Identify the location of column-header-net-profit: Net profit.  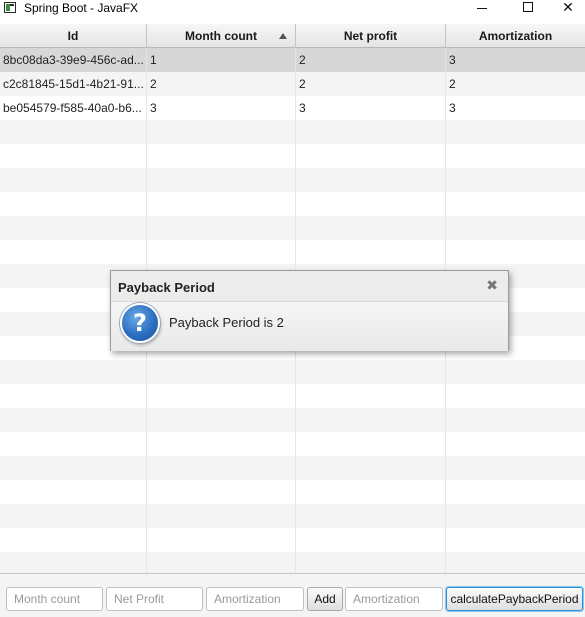
(371, 36).